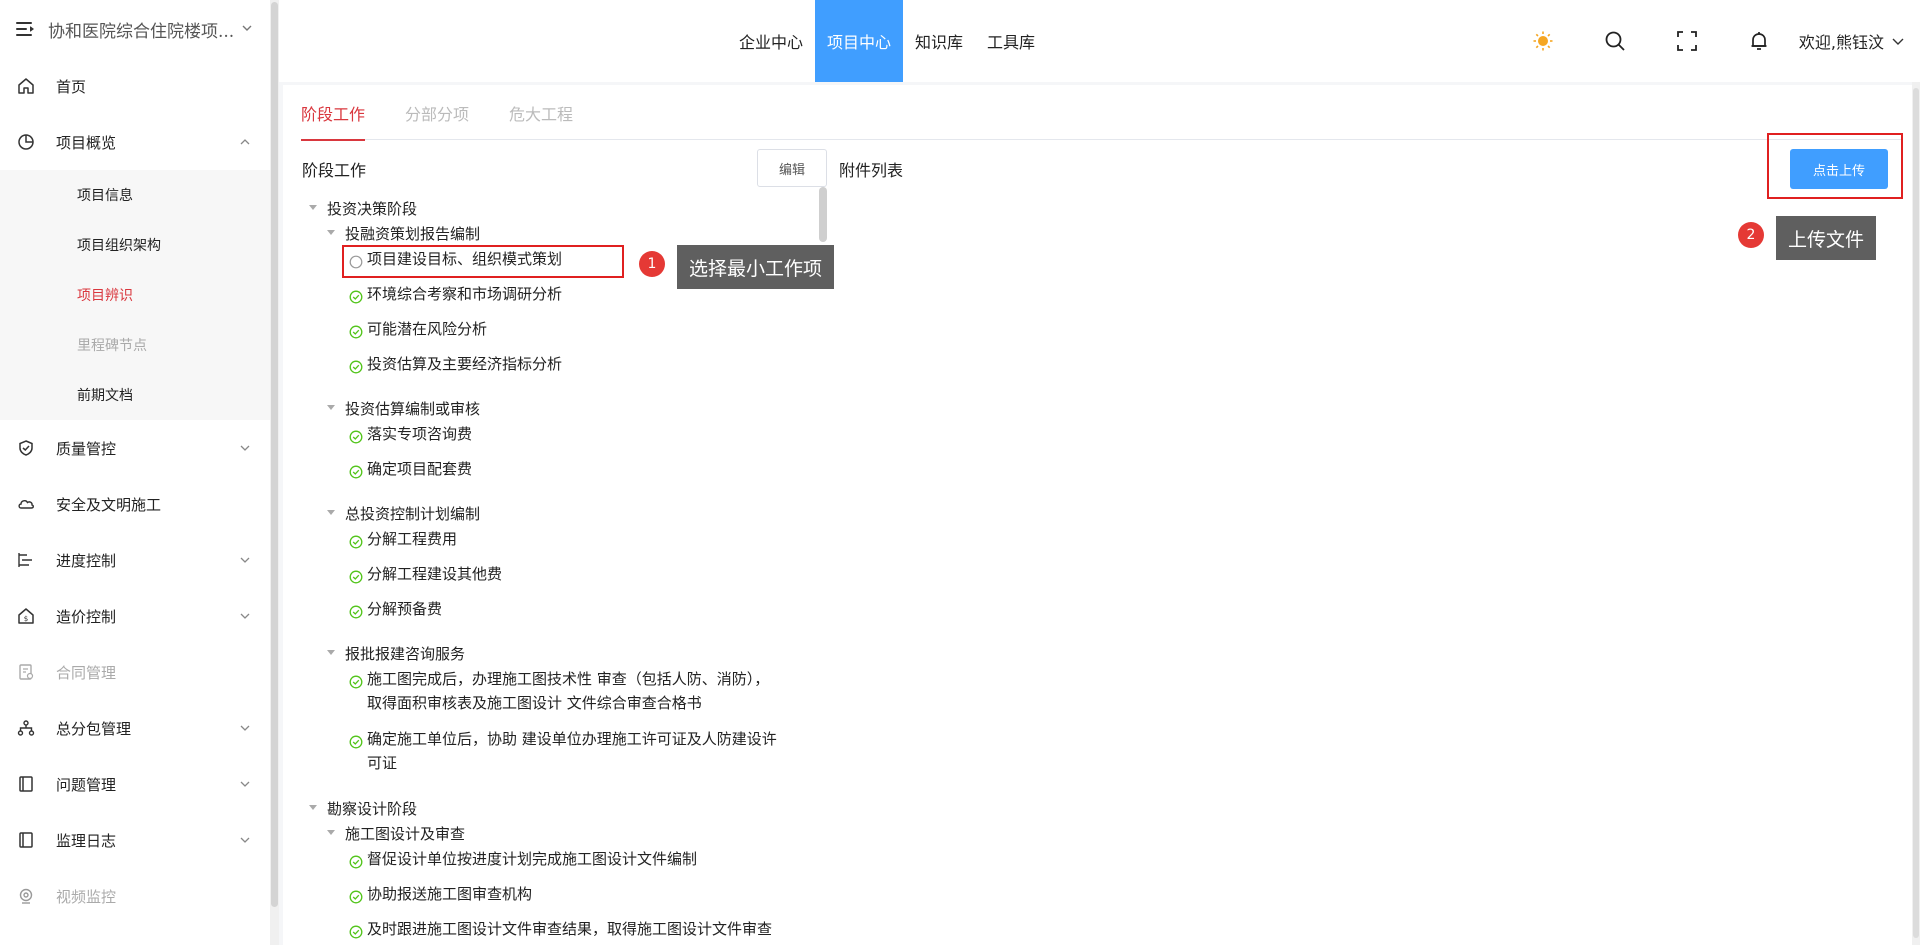 Image resolution: width=1920 pixels, height=945 pixels. I want to click on contract-icon, so click(26, 672).